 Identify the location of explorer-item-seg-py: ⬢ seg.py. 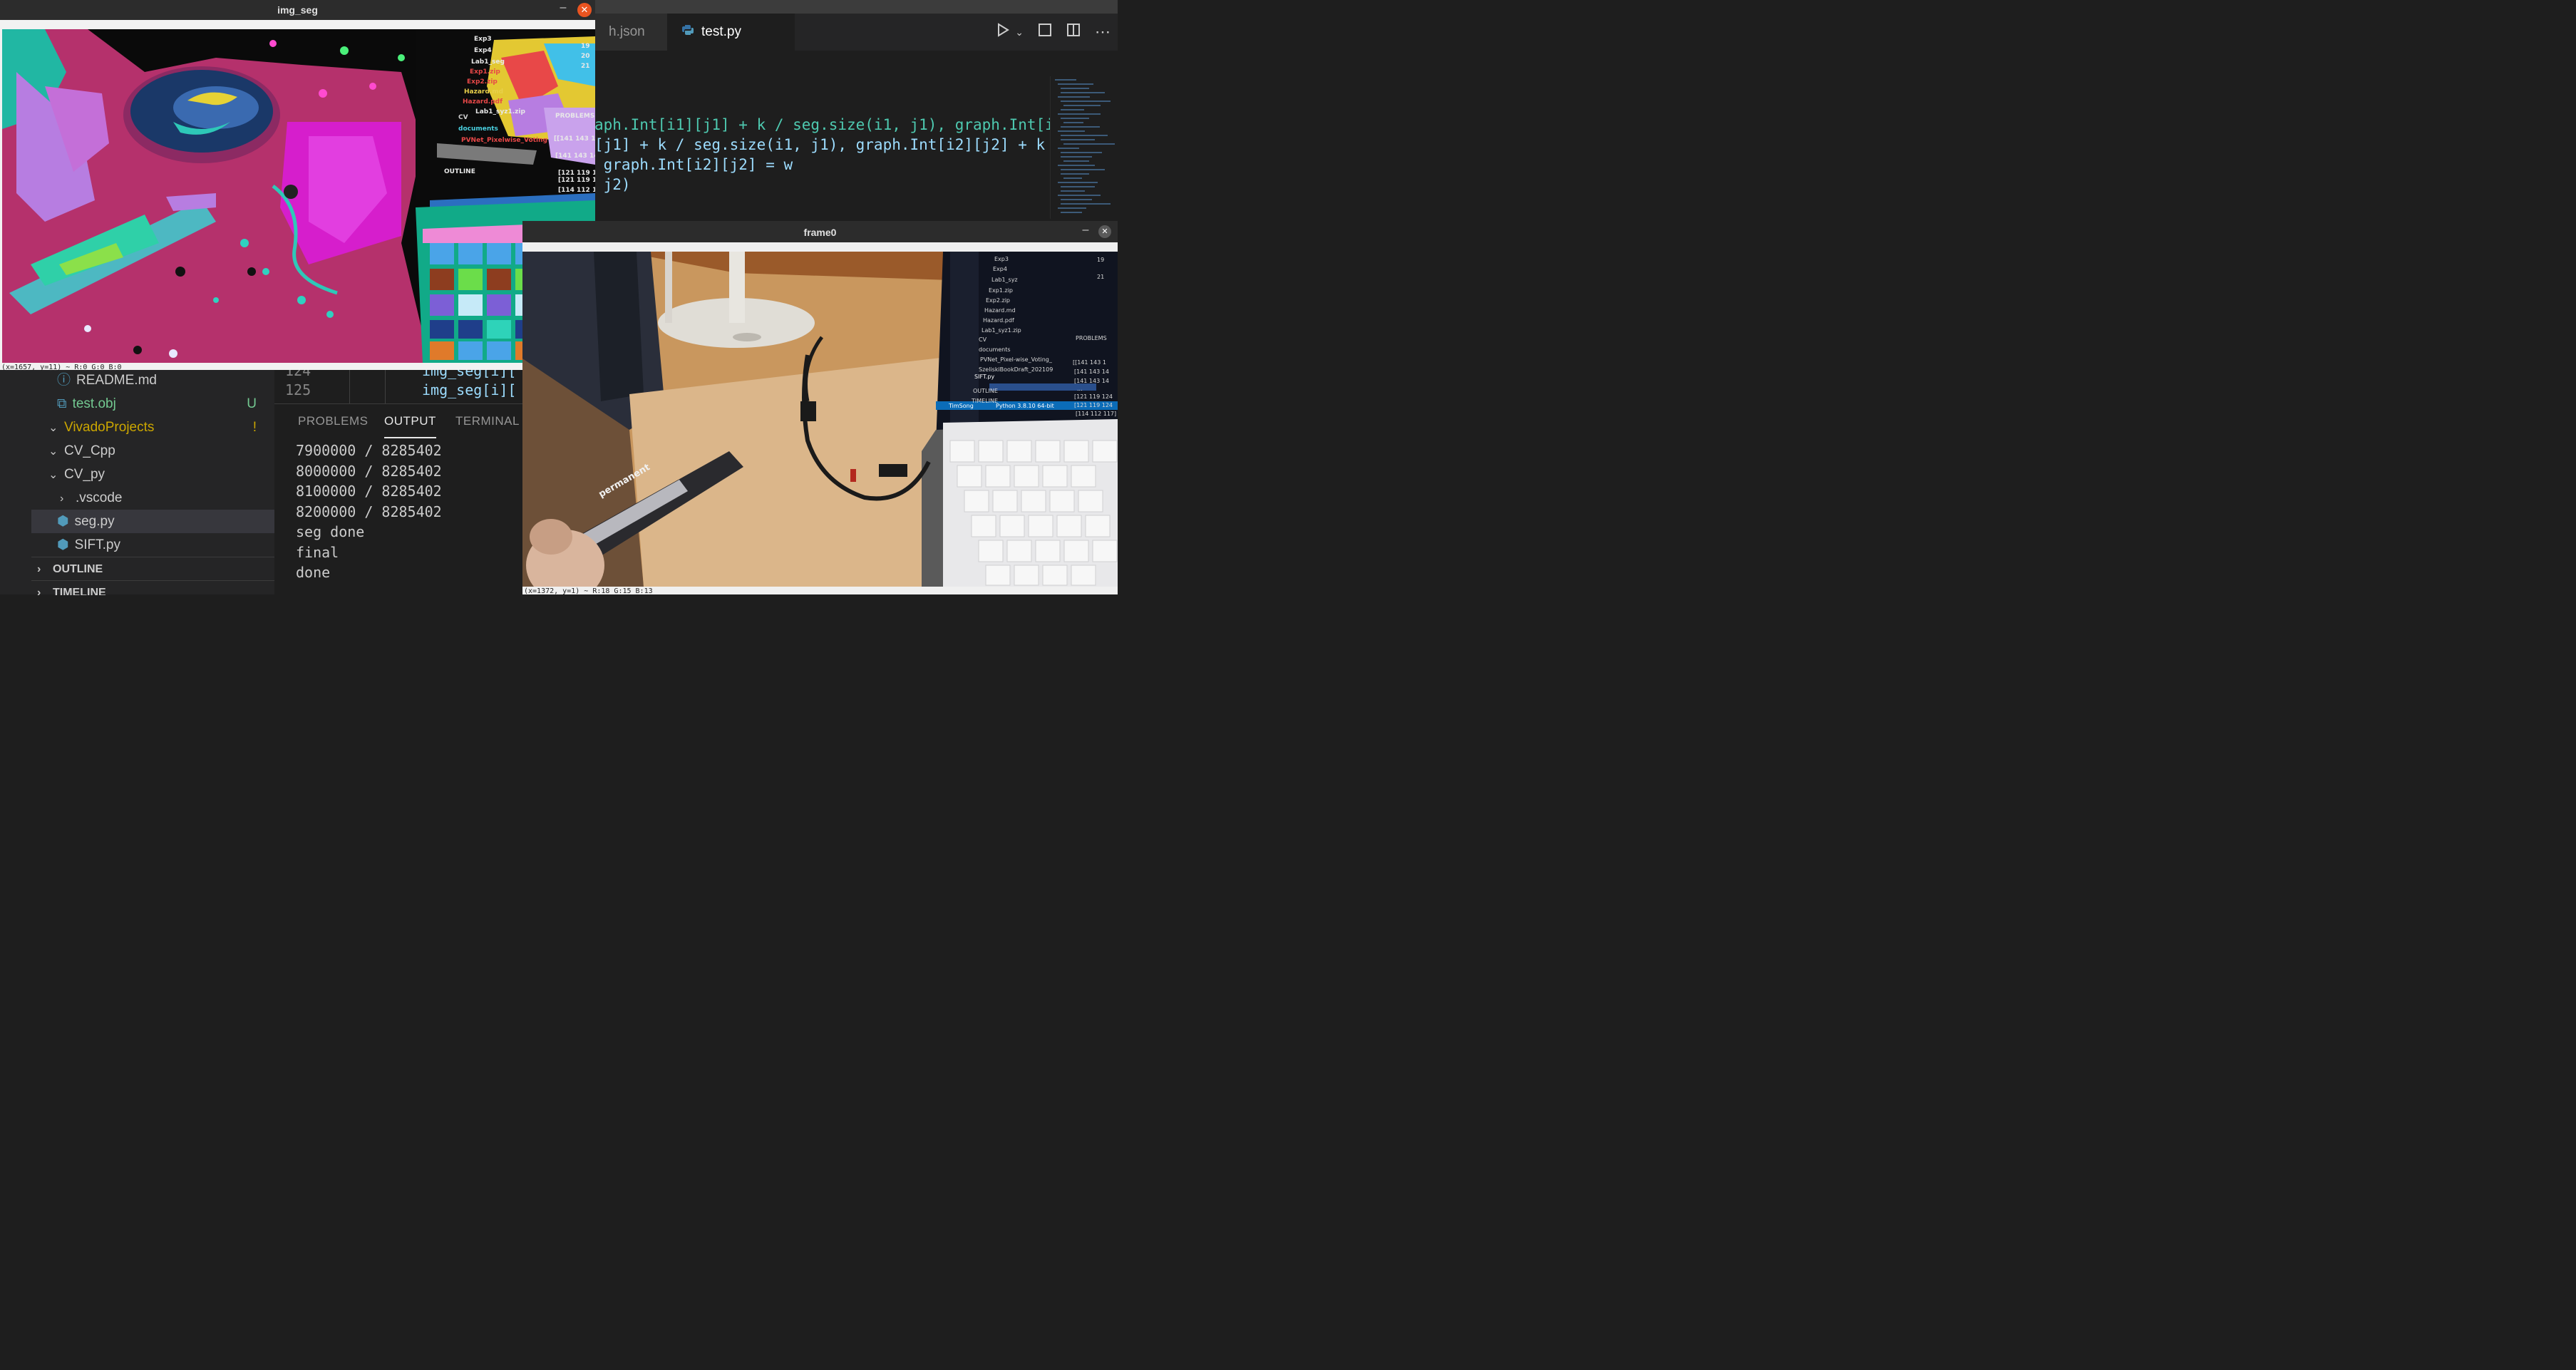
(152, 521).